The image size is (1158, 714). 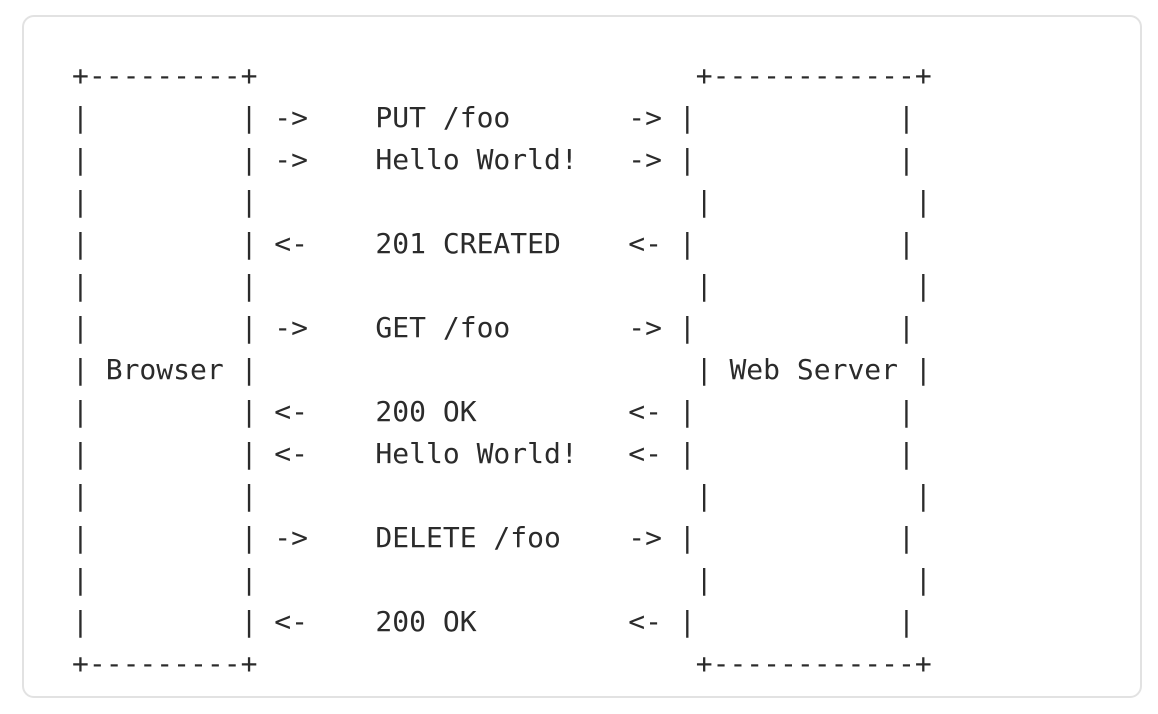 I want to click on diagram-line-created-response: | | <- 201 CREATED <- | |, so click(x=493, y=243).